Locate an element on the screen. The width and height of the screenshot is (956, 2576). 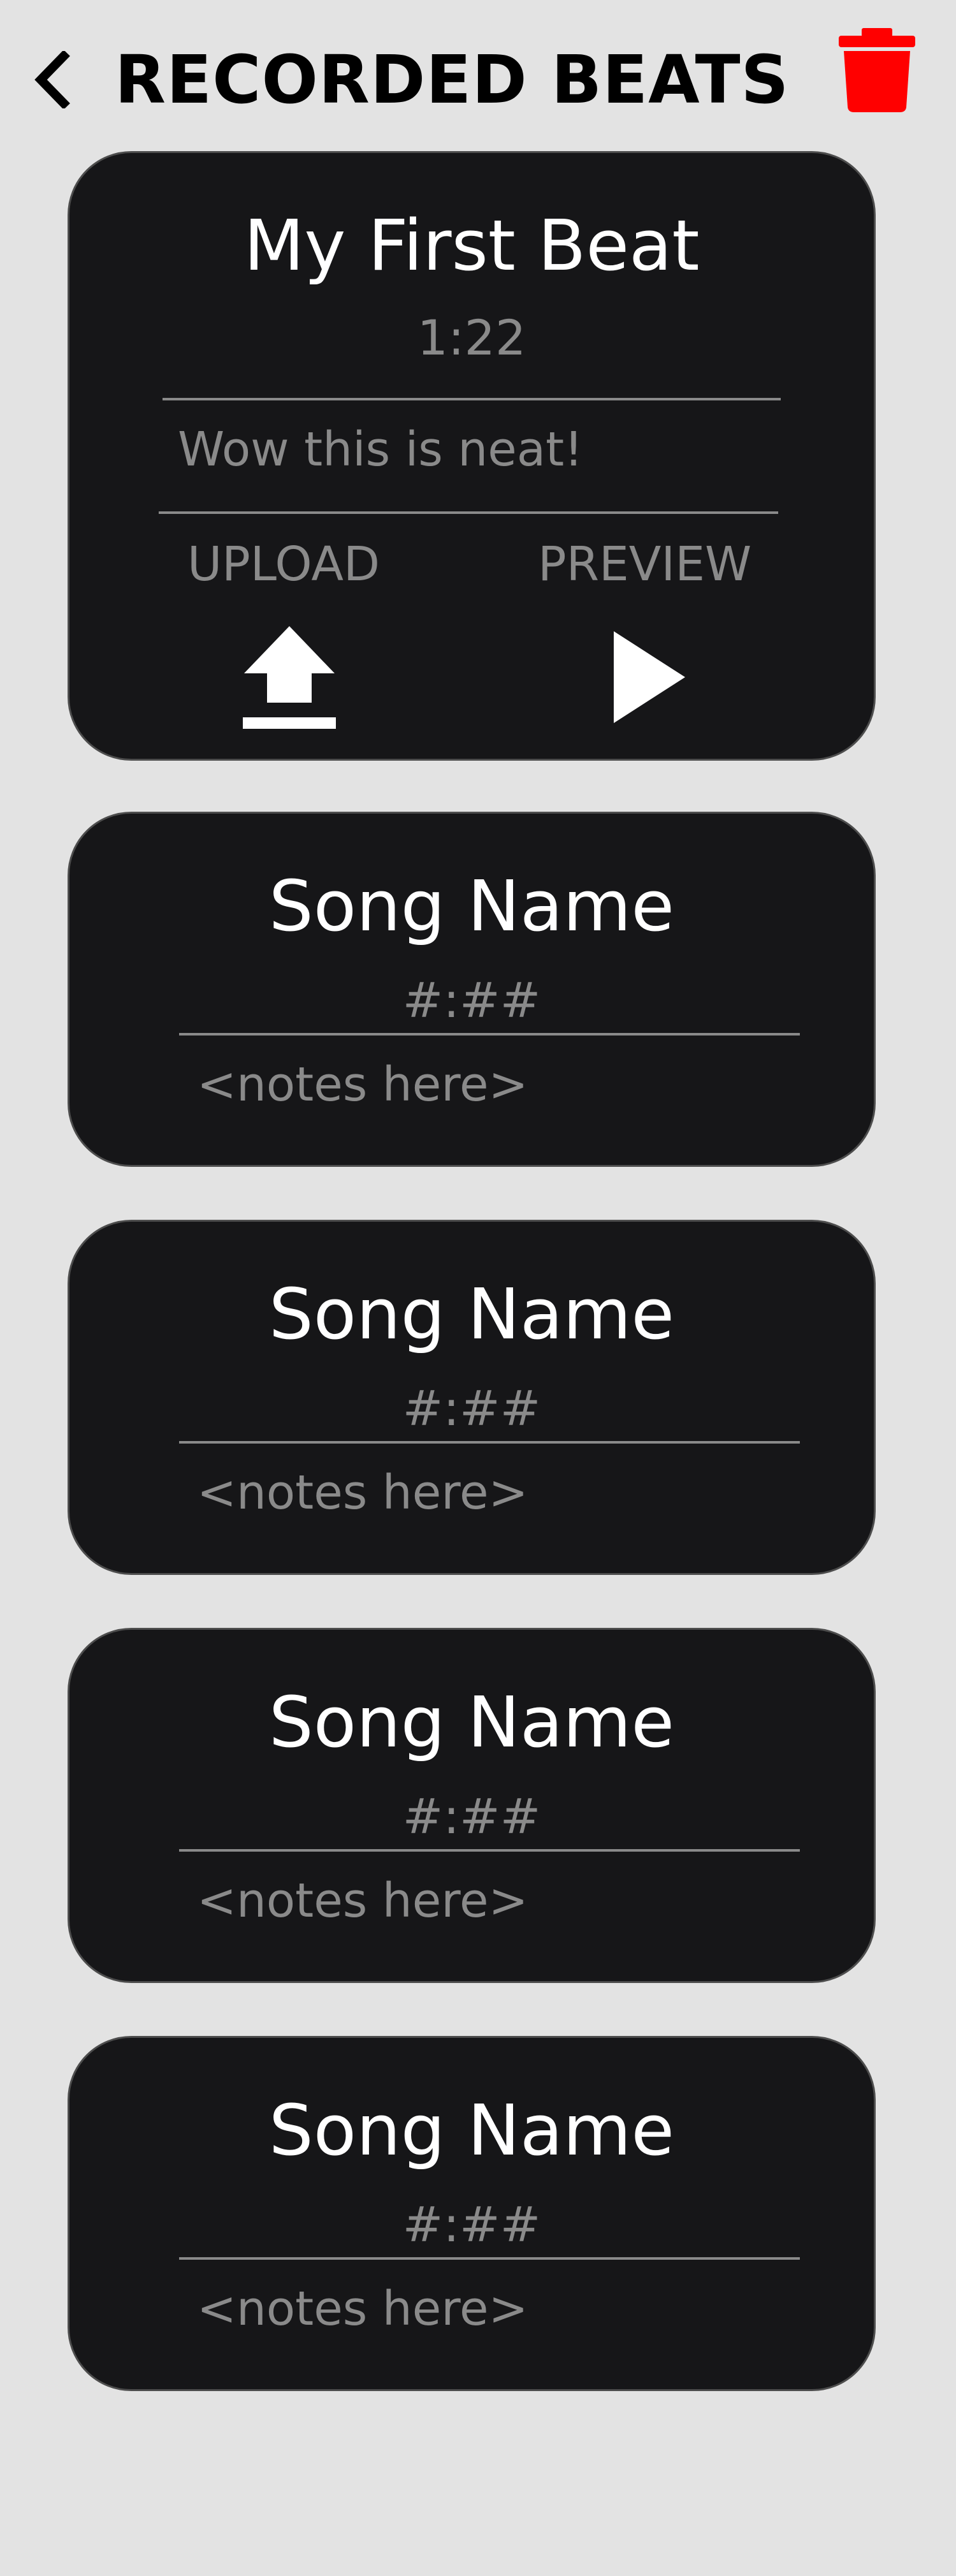
preview-label: PREVIEW is located at coordinates (645, 564).